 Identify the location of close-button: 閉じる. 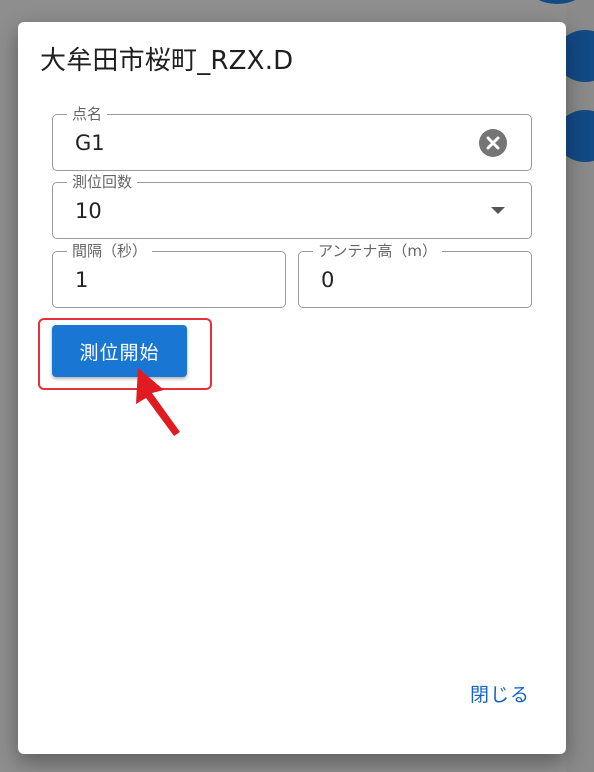
(500, 693).